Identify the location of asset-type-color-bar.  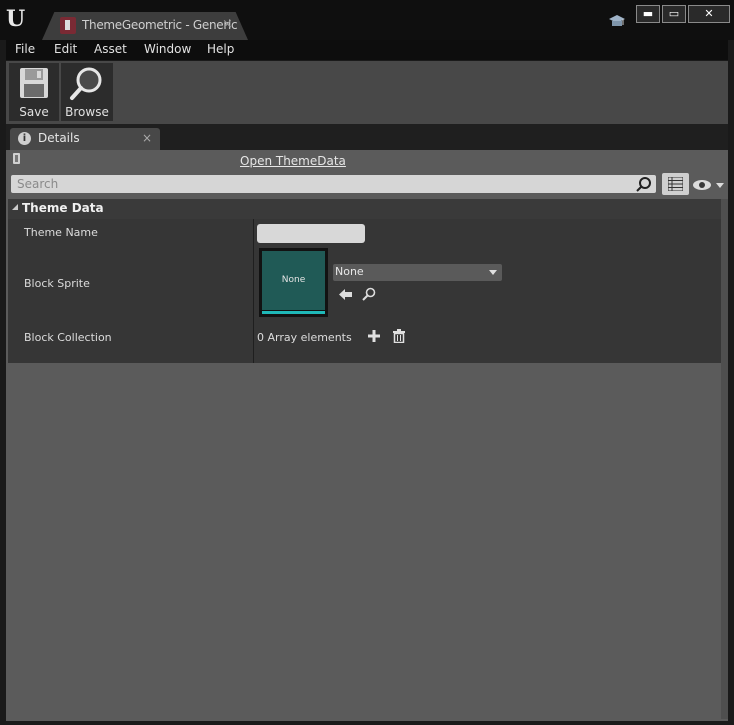
(293, 312).